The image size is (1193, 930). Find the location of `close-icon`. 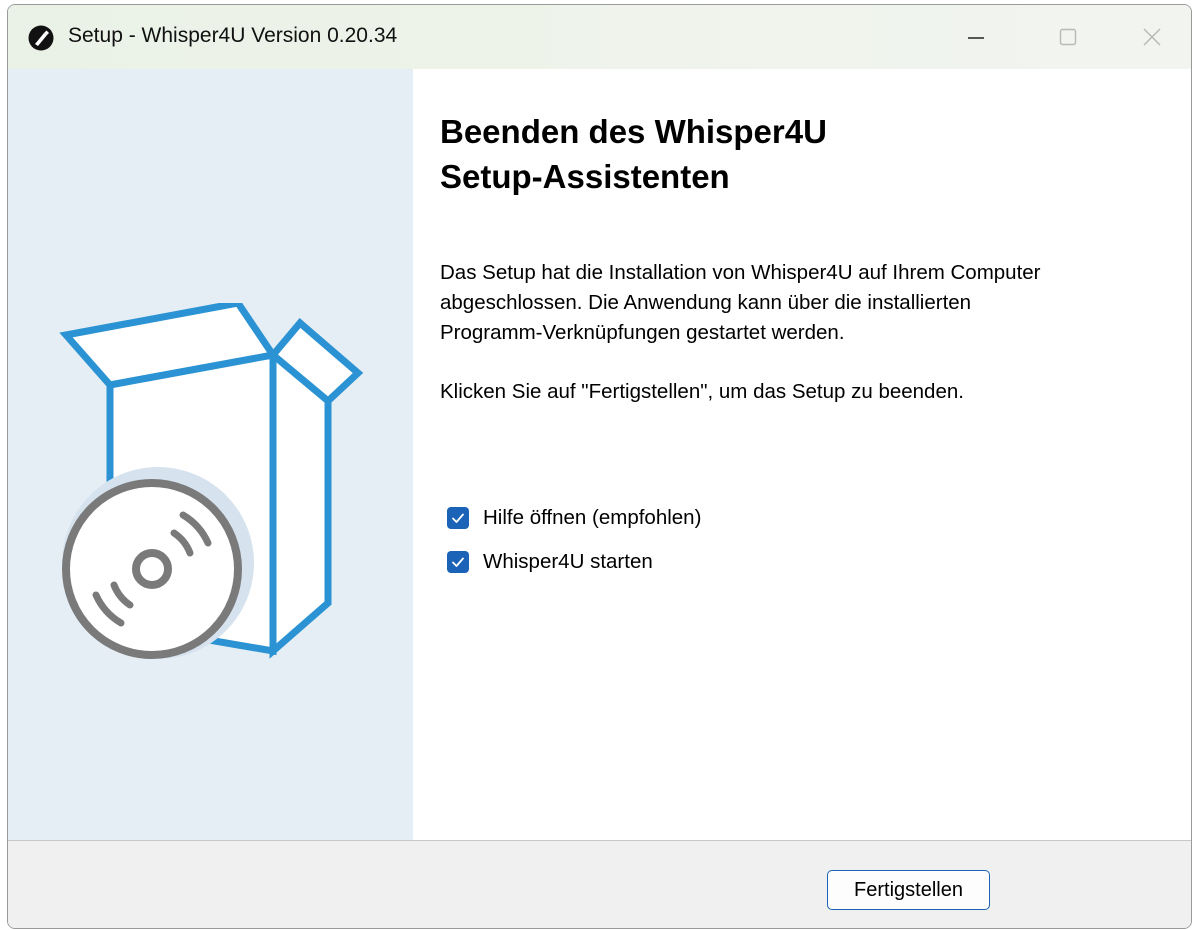

close-icon is located at coordinates (1152, 37).